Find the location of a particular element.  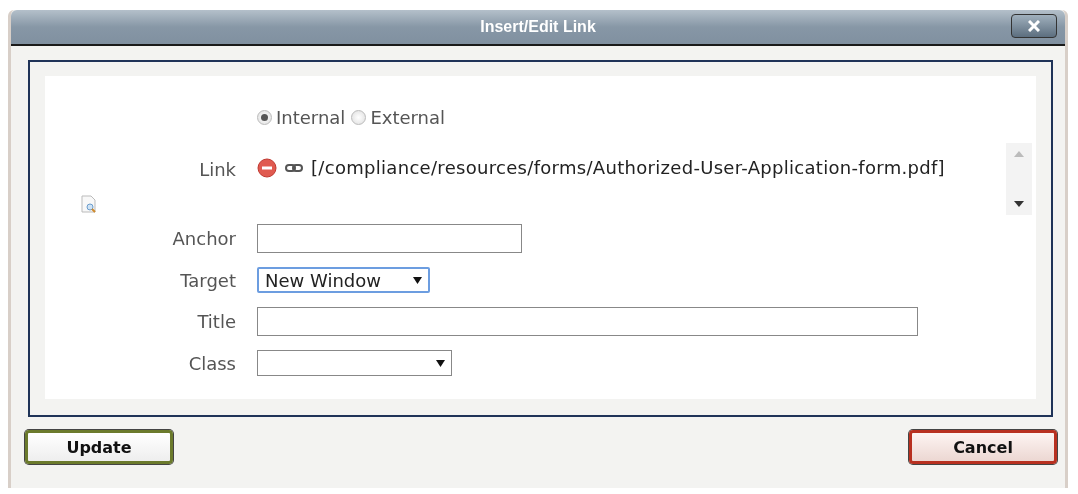

close-icon is located at coordinates (1034, 26).